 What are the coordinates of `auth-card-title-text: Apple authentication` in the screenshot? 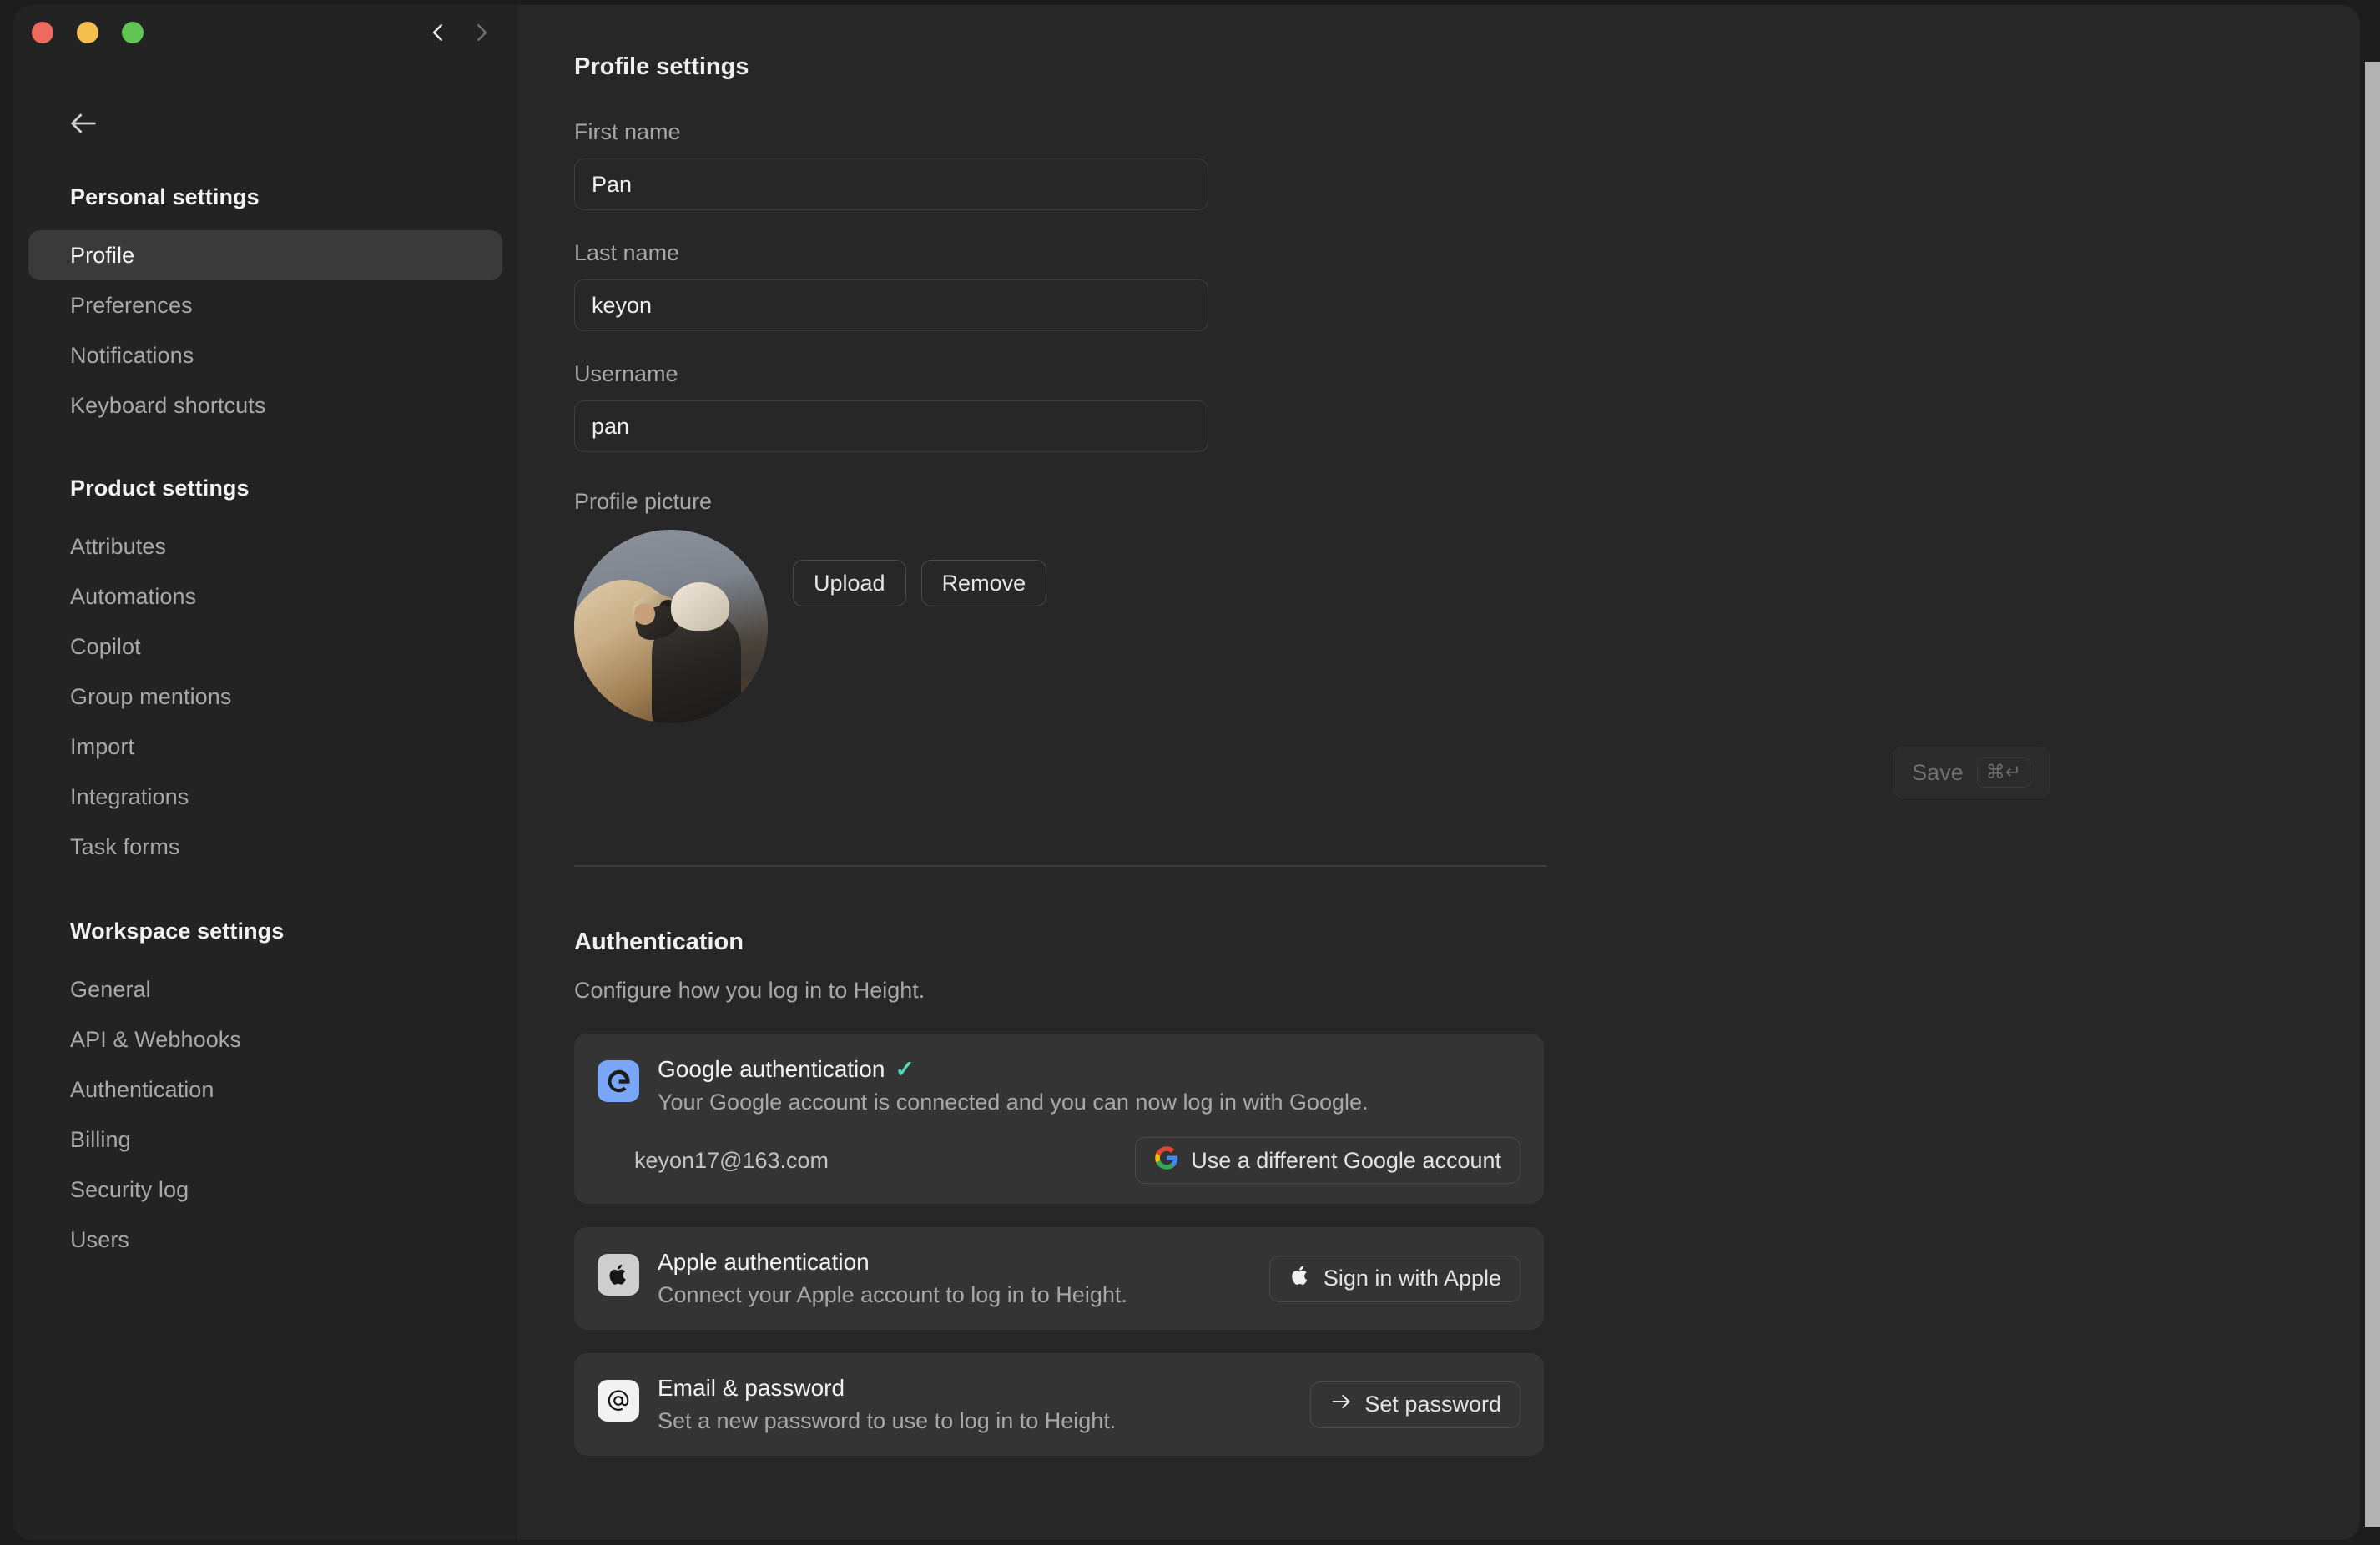 It's located at (764, 1262).